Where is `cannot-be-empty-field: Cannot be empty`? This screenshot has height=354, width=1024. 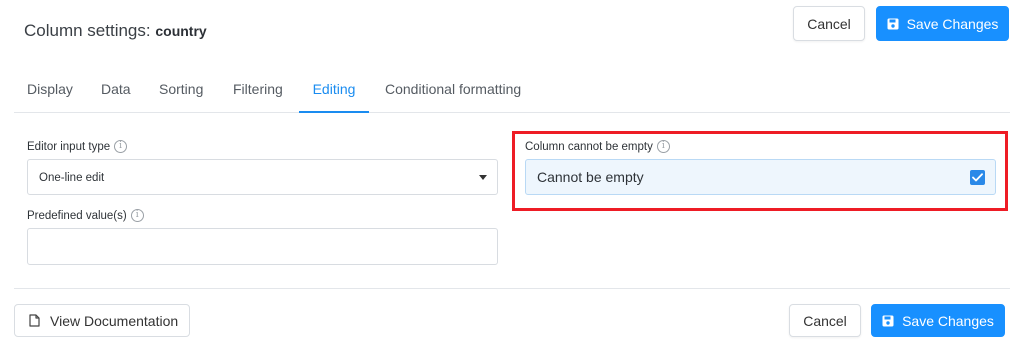 cannot-be-empty-field: Cannot be empty is located at coordinates (760, 177).